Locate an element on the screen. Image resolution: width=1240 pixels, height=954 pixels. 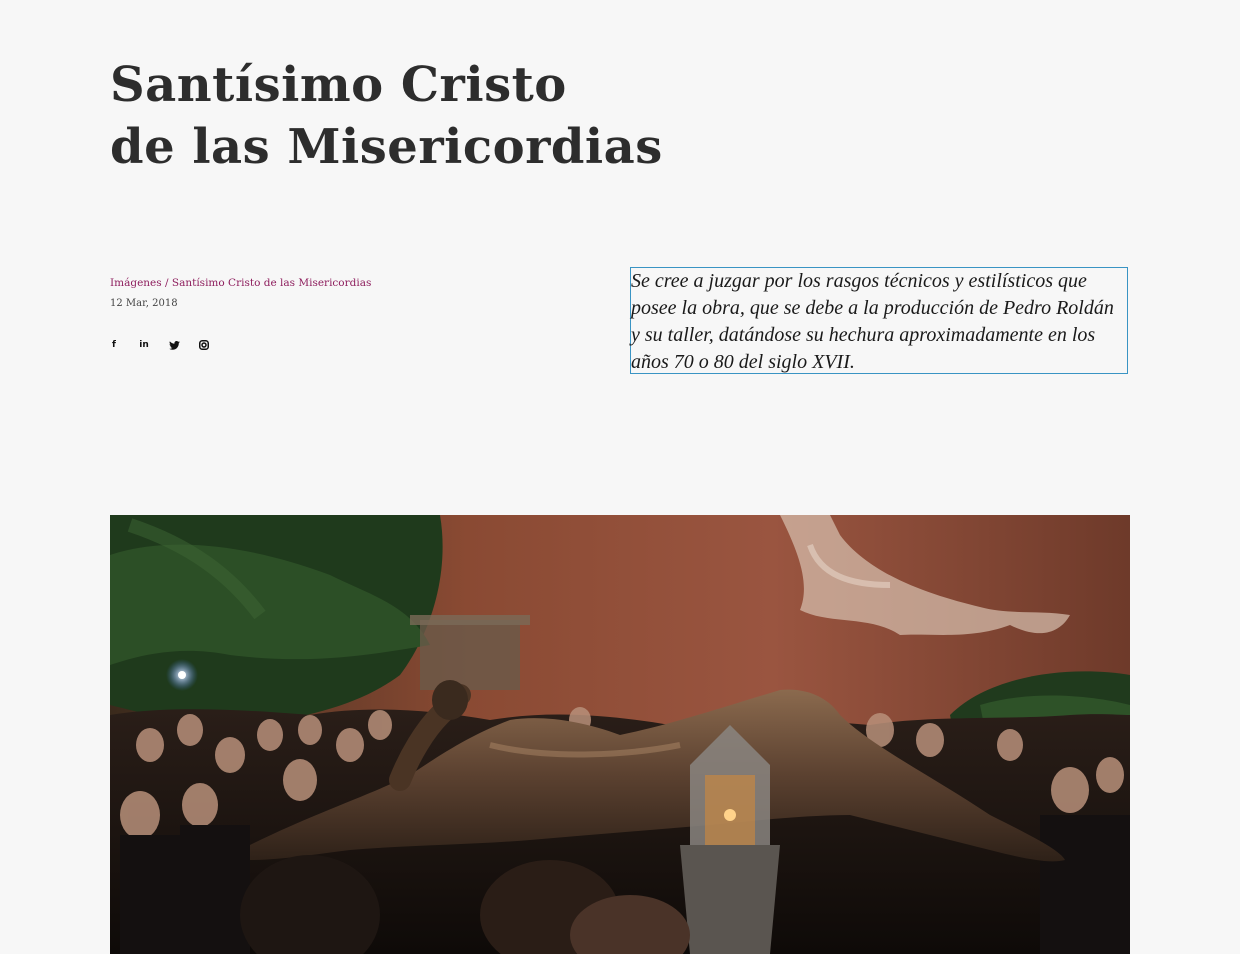
instagram-icon is located at coordinates (204, 345).